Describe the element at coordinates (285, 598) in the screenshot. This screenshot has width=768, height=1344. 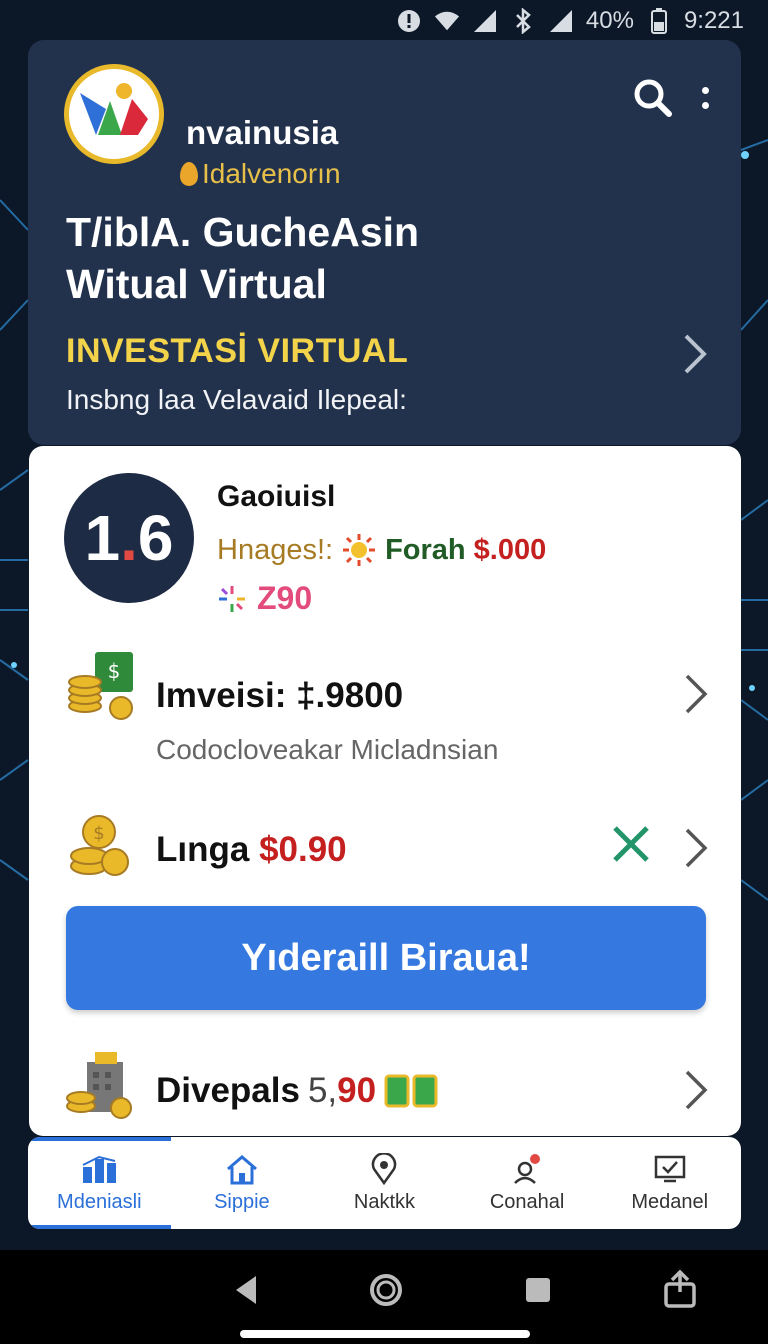
I see `profile-score-value: Z90` at that location.